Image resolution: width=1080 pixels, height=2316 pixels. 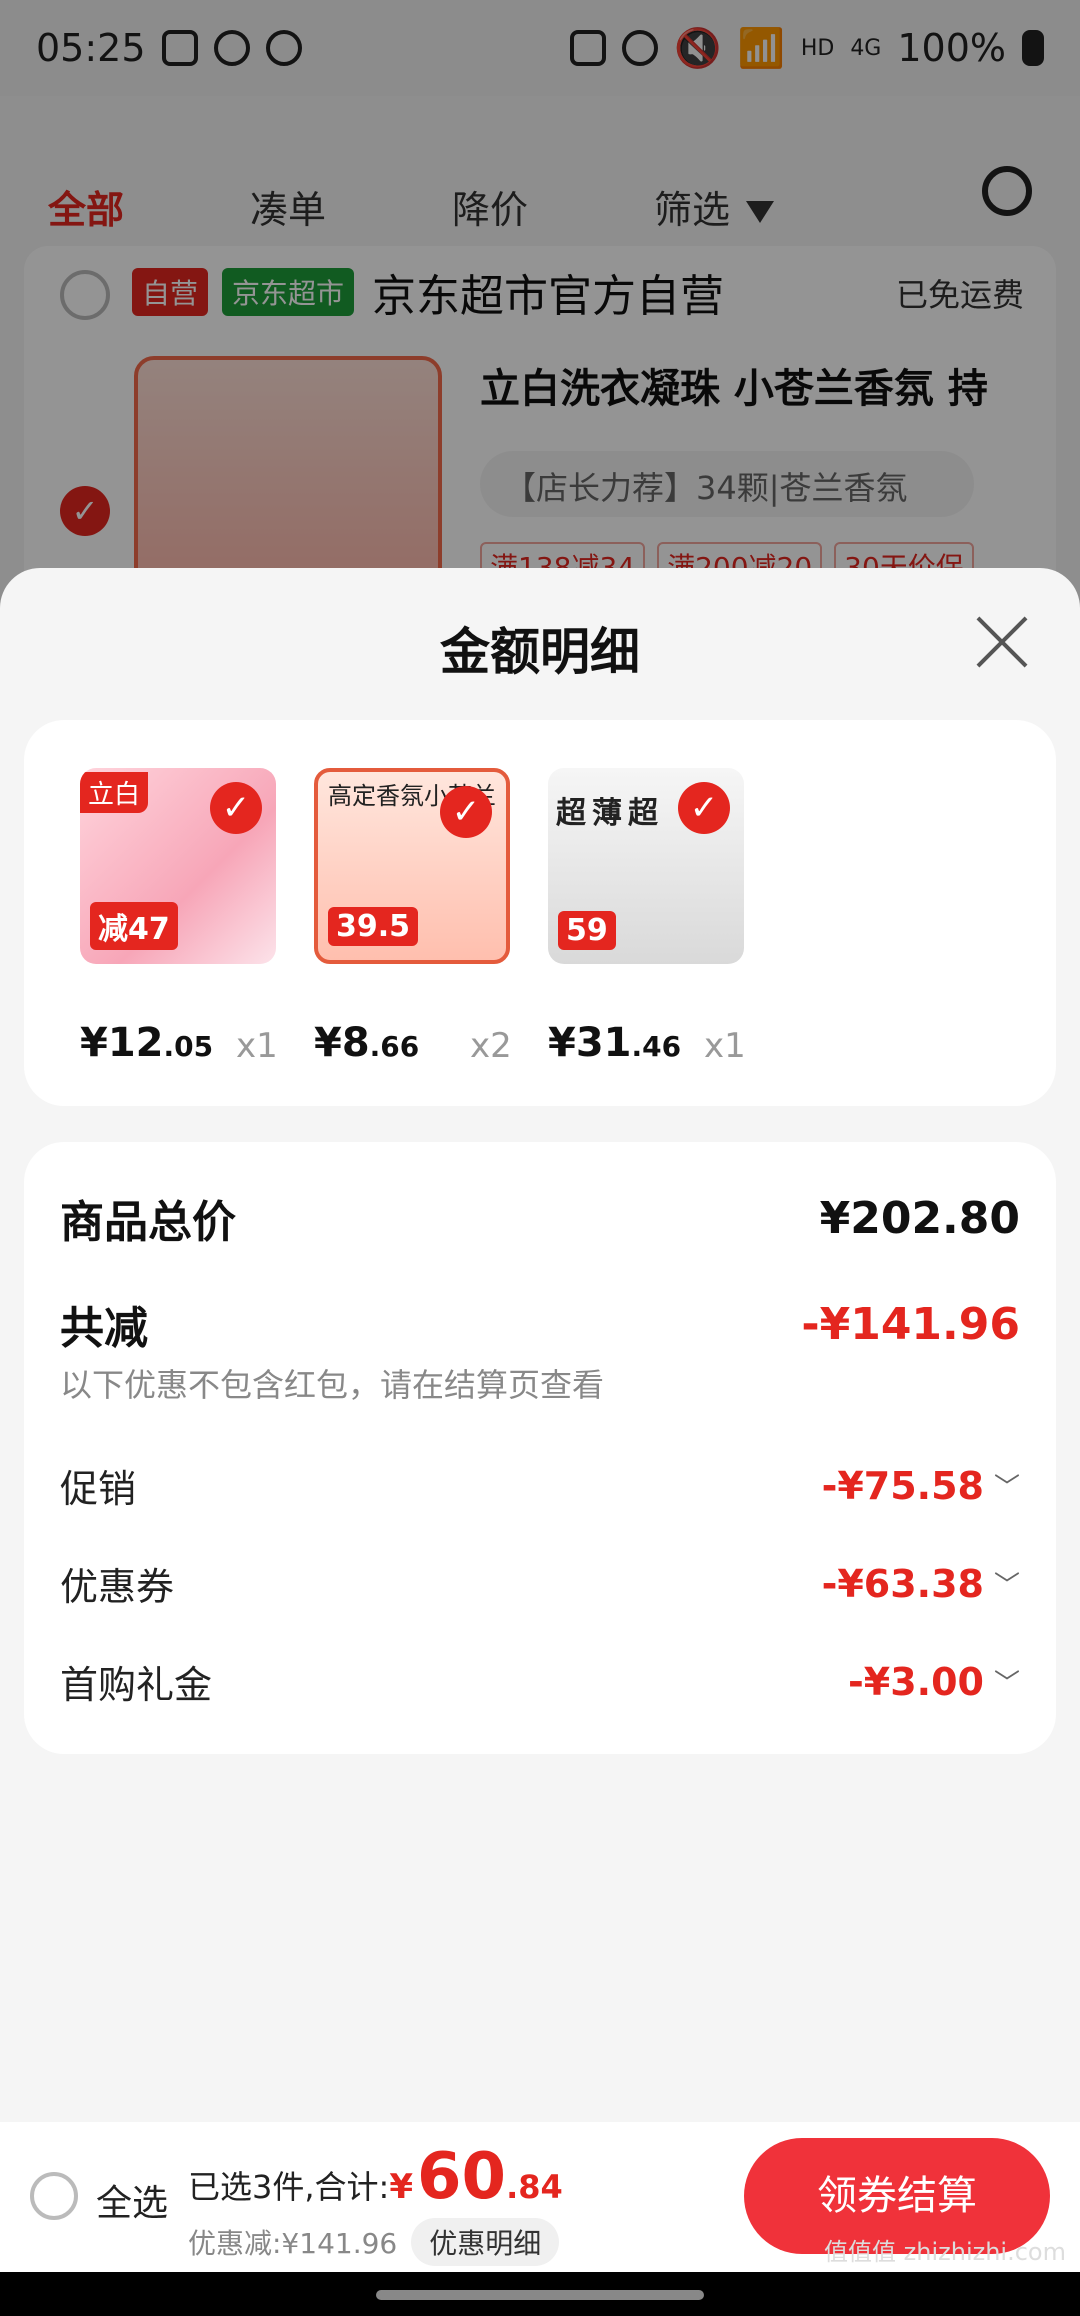 What do you see at coordinates (916, 1681) in the screenshot?
I see `breakdown-value: -¥3.00` at bounding box center [916, 1681].